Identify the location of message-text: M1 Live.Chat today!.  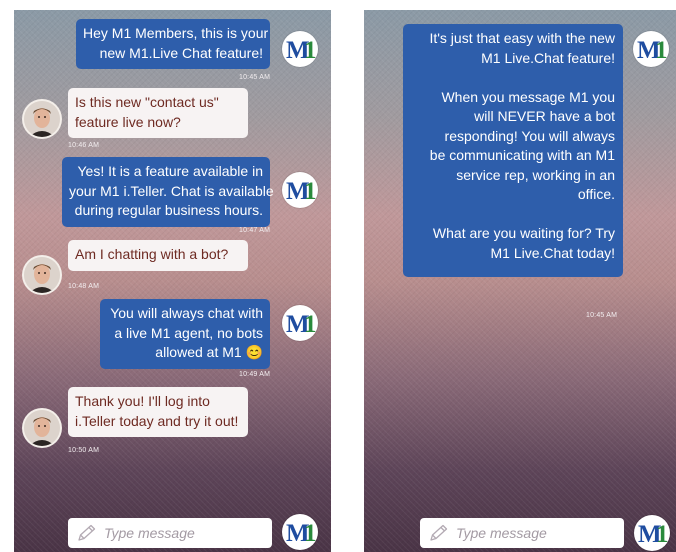
(552, 252).